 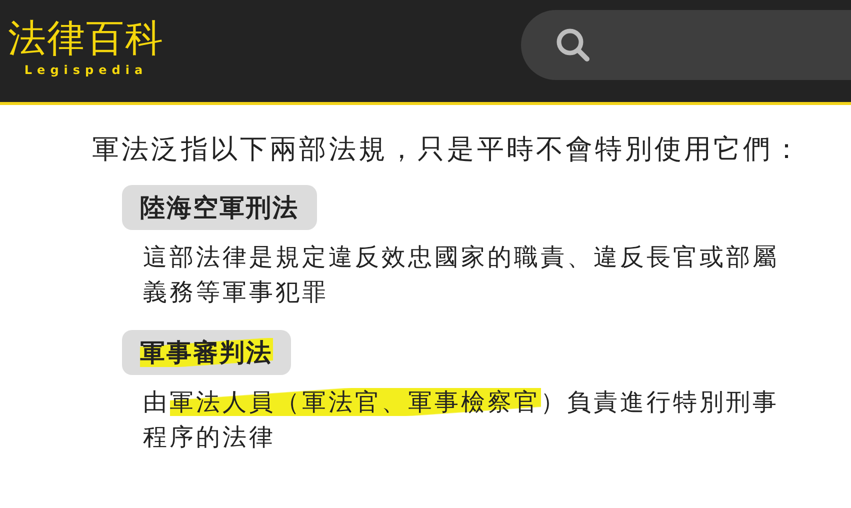 What do you see at coordinates (448, 150) in the screenshot?
I see `intro-text: 軍法泛指以下兩部法規，只是平時不會特別使用它們：` at bounding box center [448, 150].